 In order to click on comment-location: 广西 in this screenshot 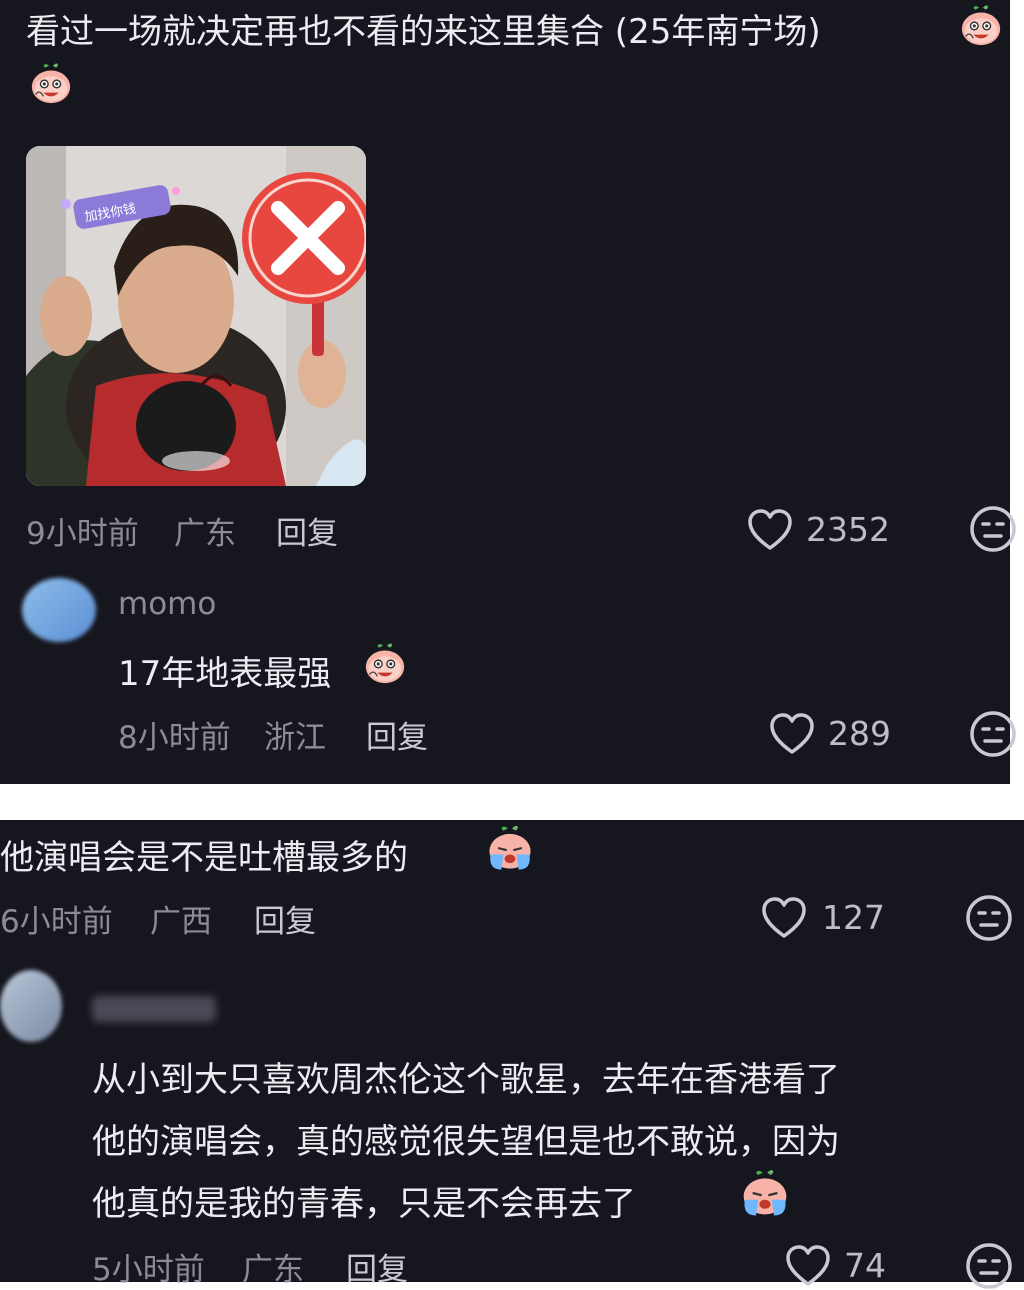, I will do `click(181, 922)`.